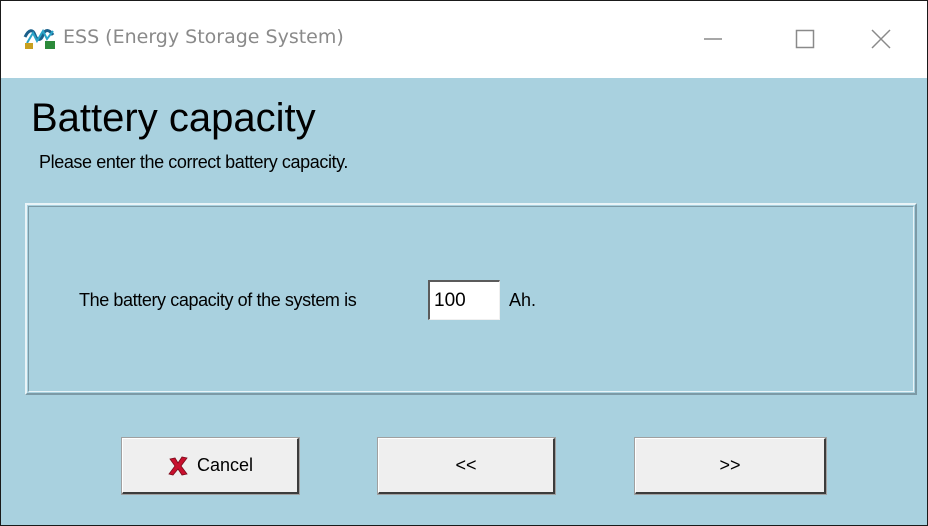 The width and height of the screenshot is (928, 526). I want to click on window-title: ESS (Energy Storage System), so click(203, 37).